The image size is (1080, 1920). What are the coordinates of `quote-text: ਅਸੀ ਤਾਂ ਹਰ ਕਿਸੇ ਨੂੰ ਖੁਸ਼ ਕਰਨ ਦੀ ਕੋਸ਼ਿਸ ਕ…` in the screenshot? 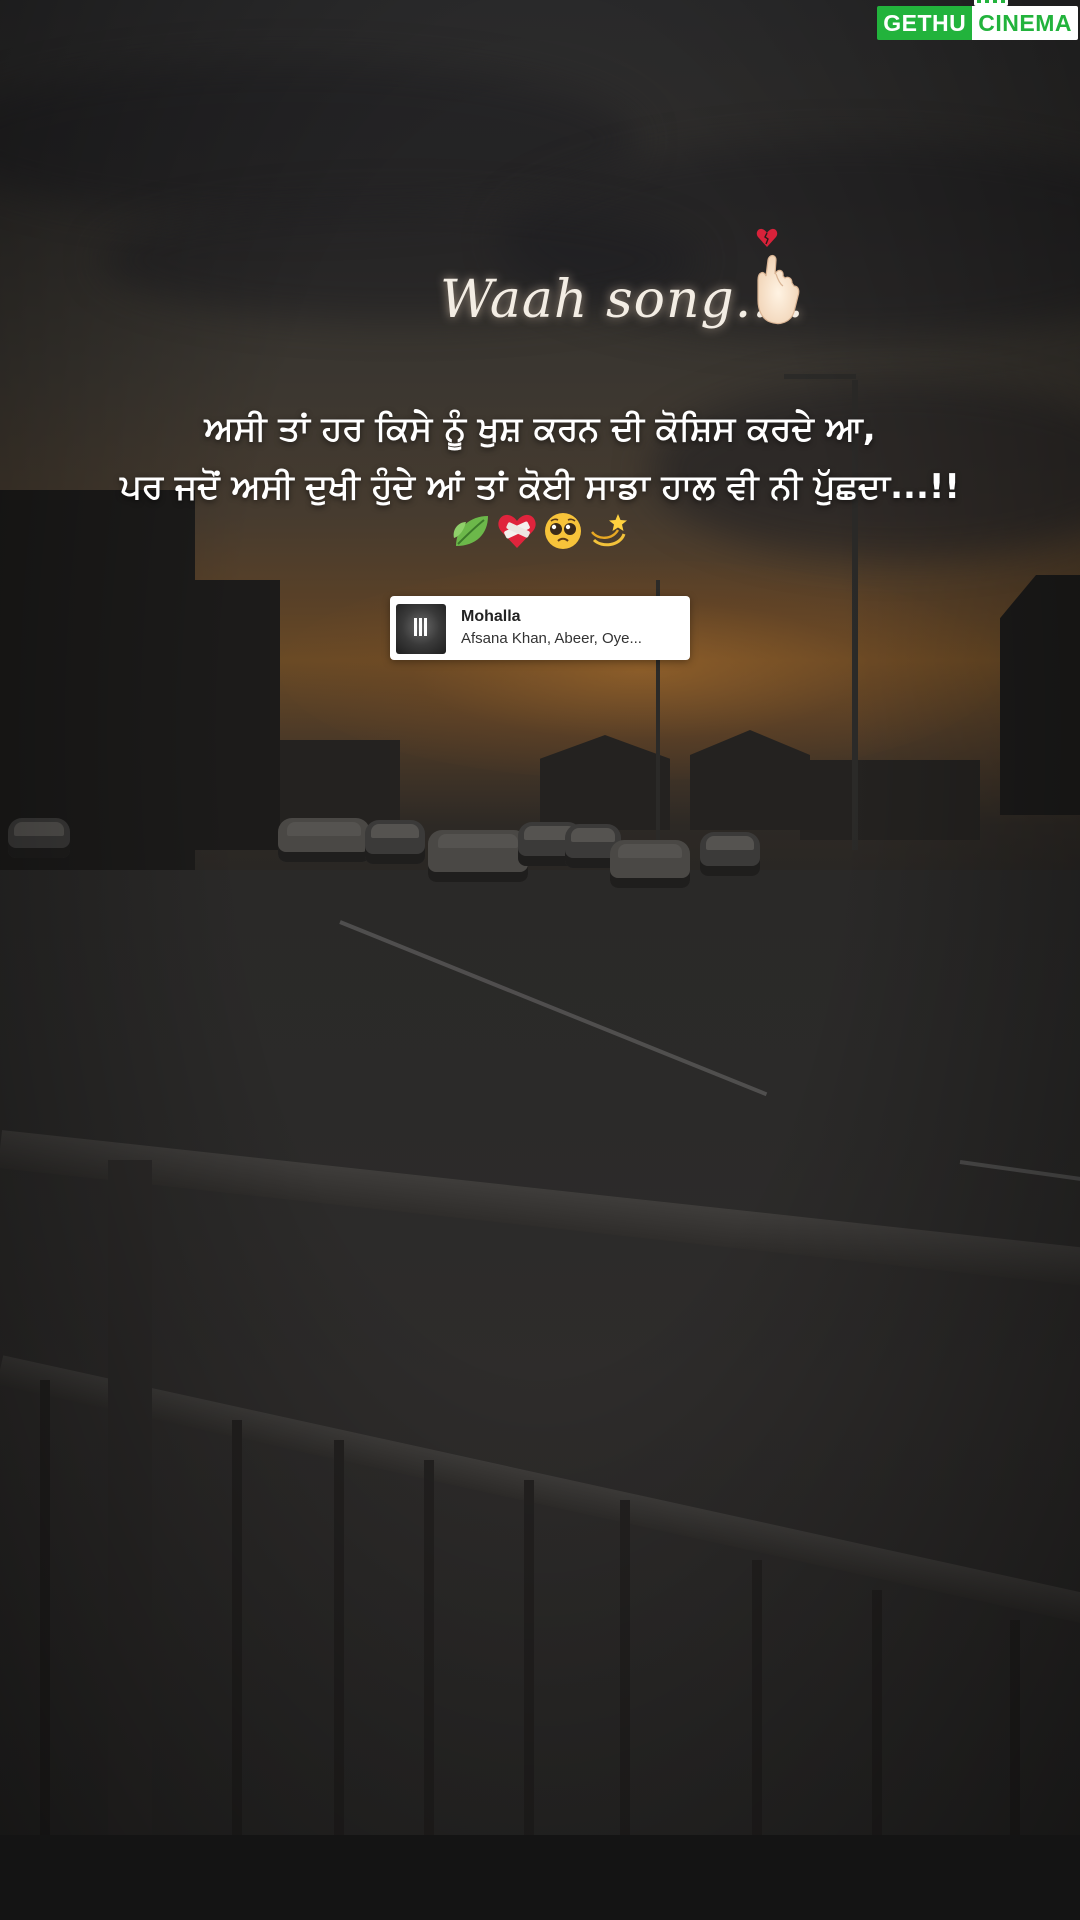 It's located at (540, 458).